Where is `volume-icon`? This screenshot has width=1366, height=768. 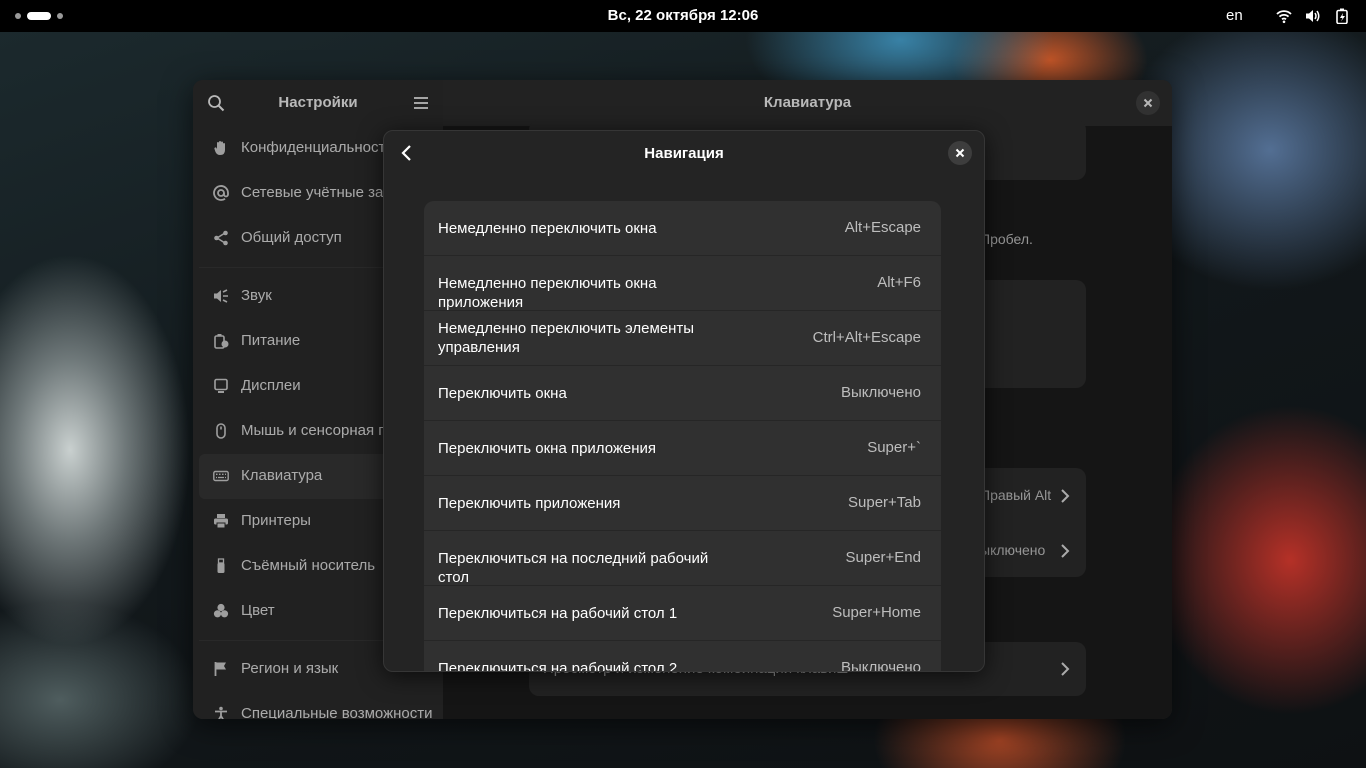 volume-icon is located at coordinates (1313, 16).